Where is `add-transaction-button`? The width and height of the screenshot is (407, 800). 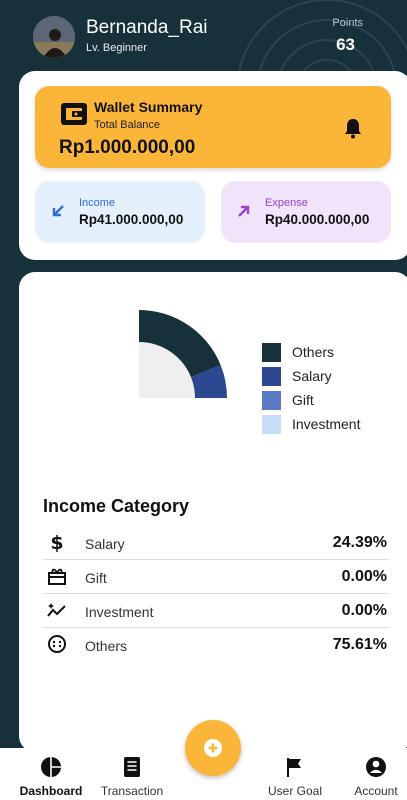
add-transaction-button is located at coordinates (213, 748).